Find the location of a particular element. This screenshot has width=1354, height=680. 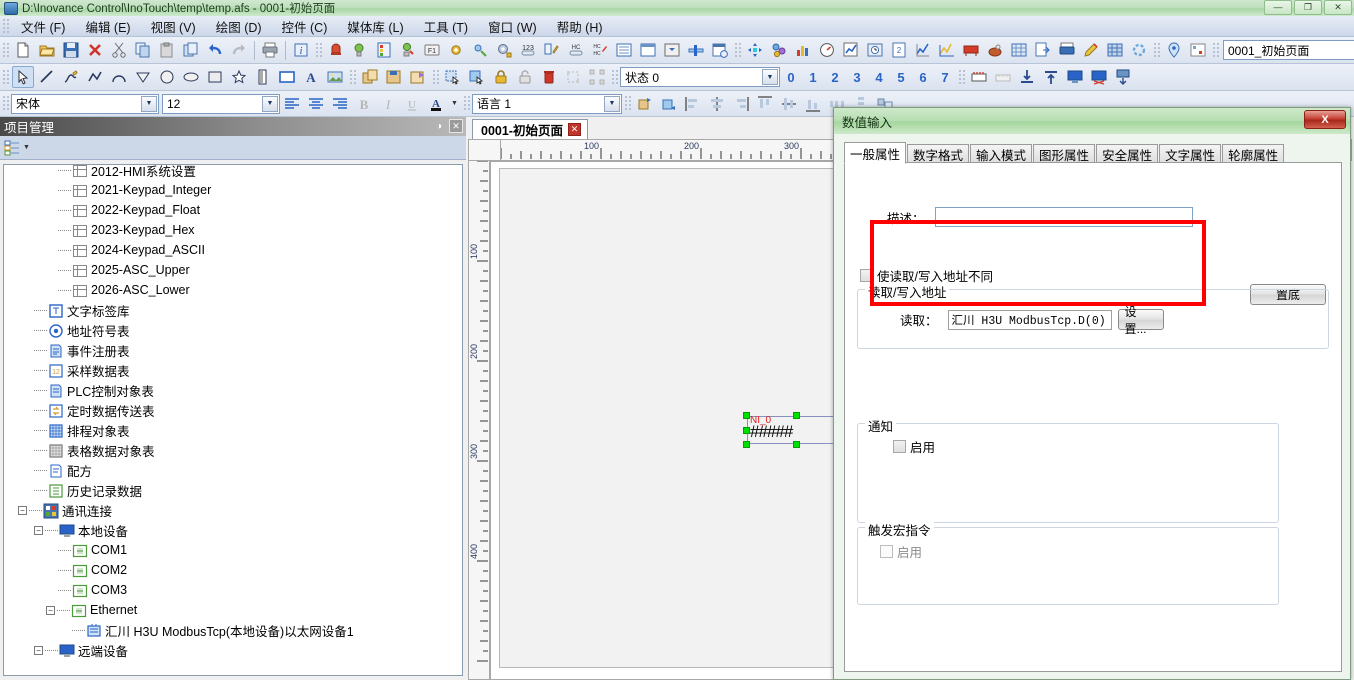

download-device-icon is located at coordinates (1123, 77).